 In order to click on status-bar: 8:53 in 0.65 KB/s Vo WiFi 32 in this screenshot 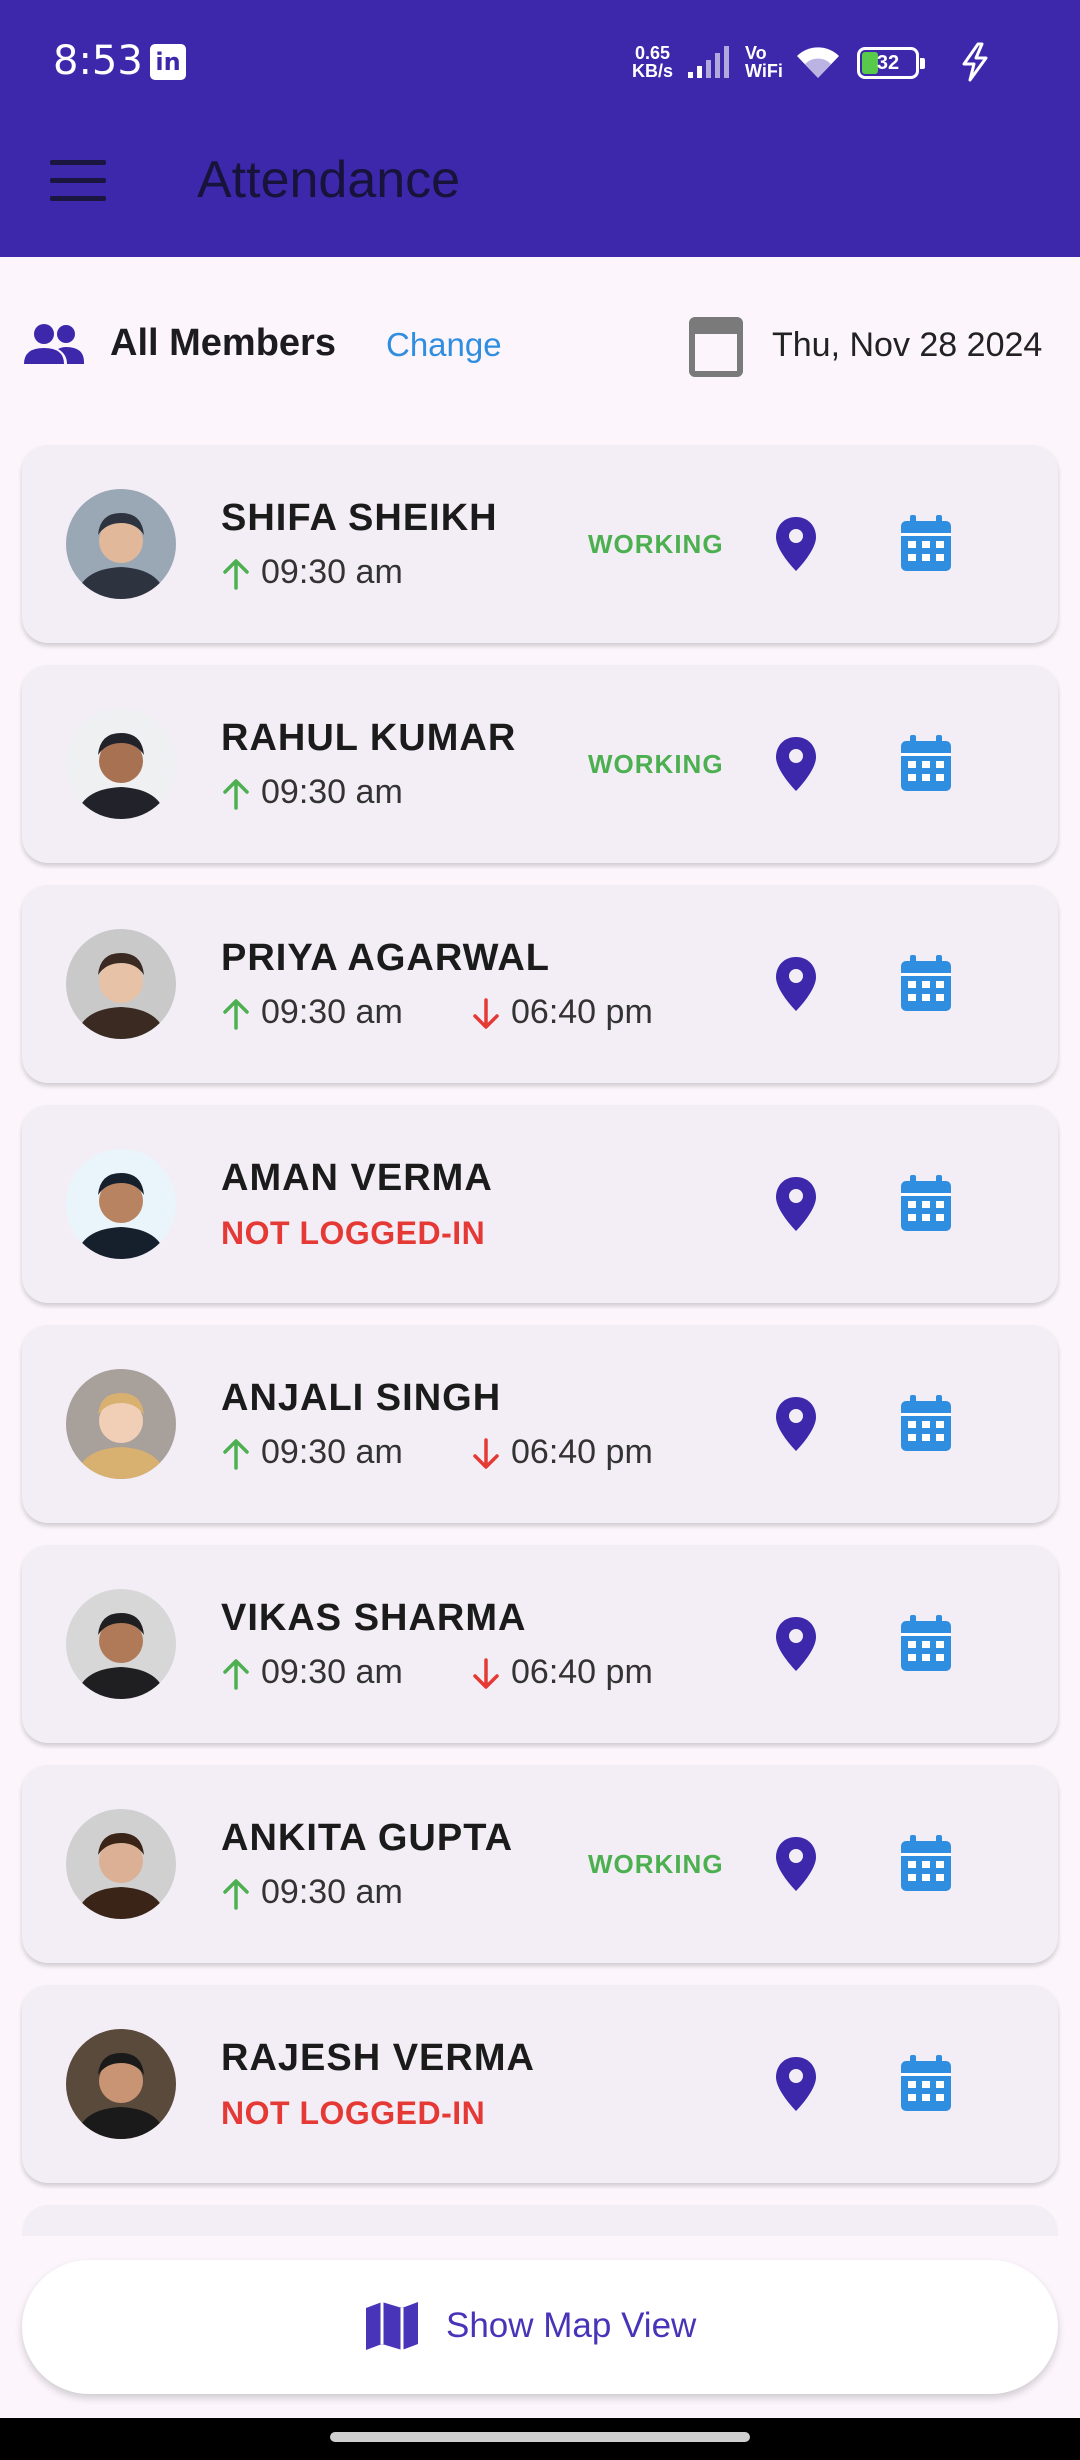, I will do `click(540, 64)`.